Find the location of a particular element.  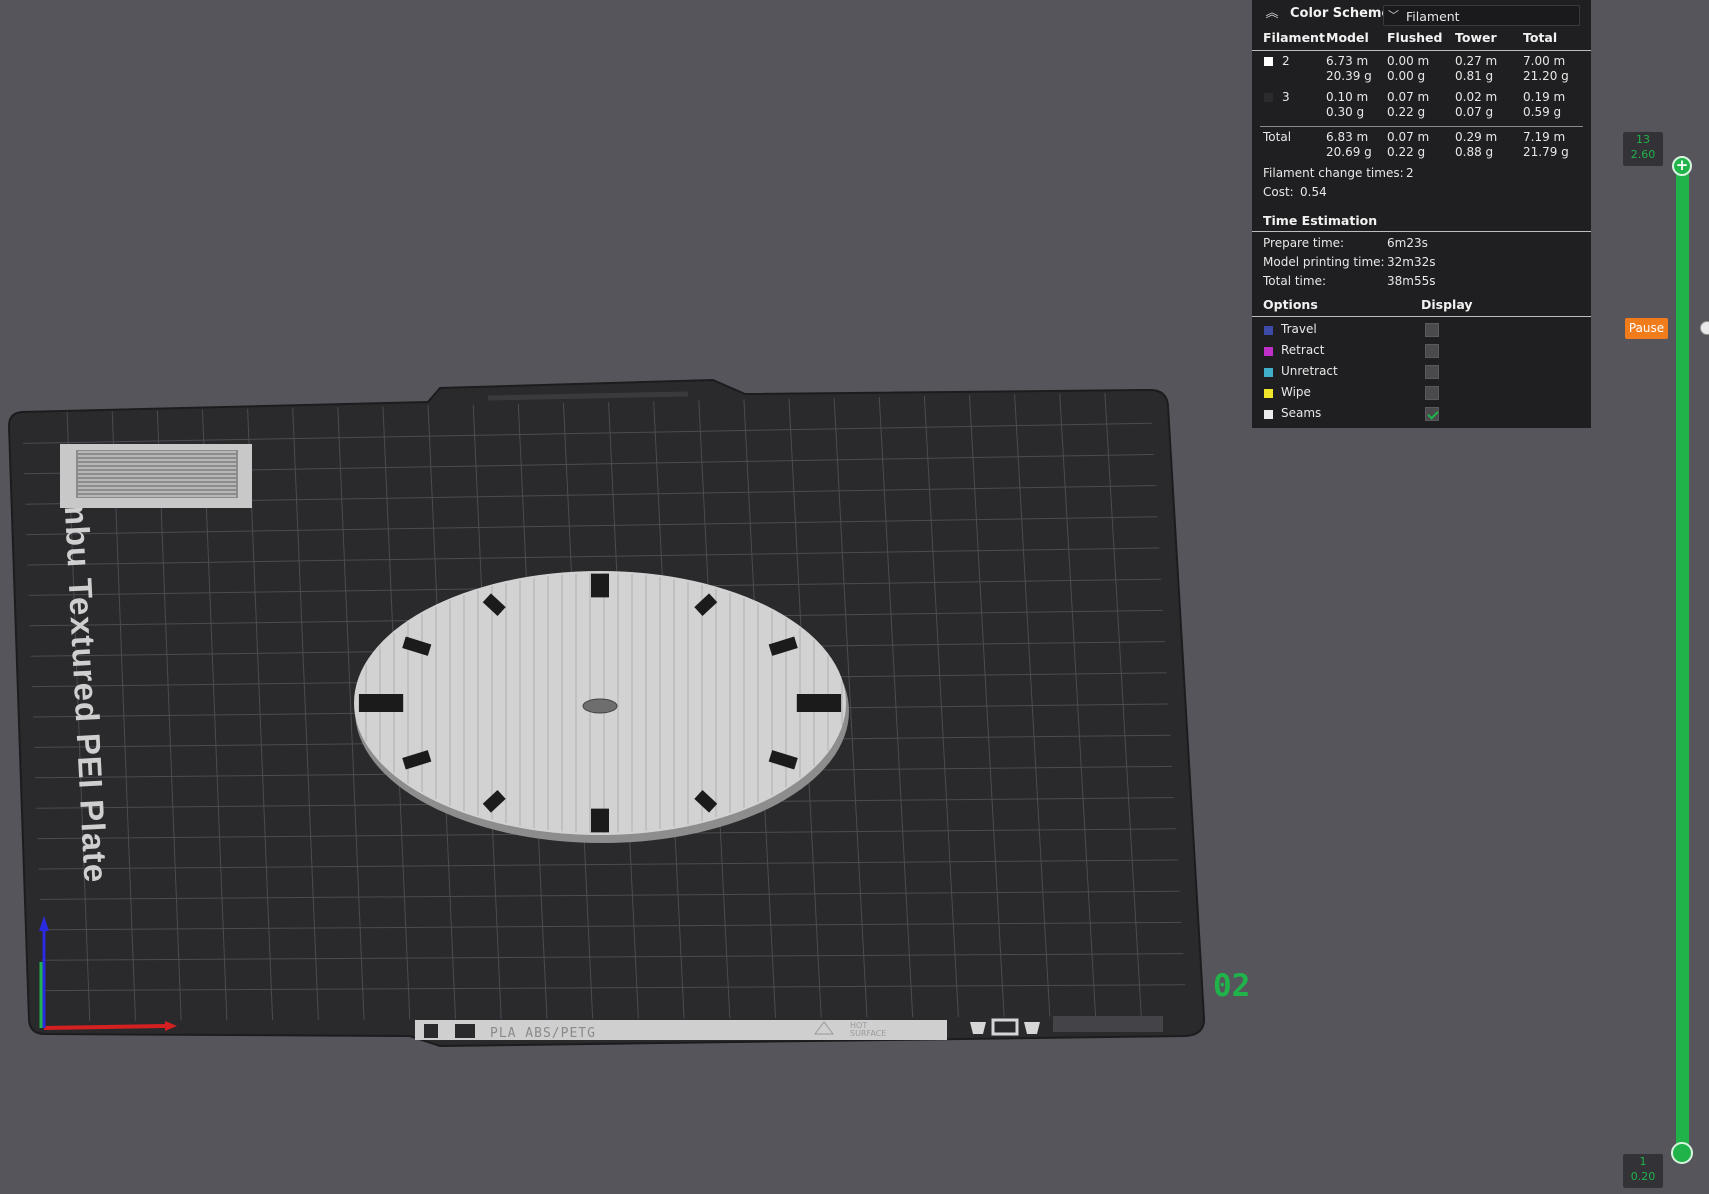

cell: 0.07 g is located at coordinates (1474, 112).